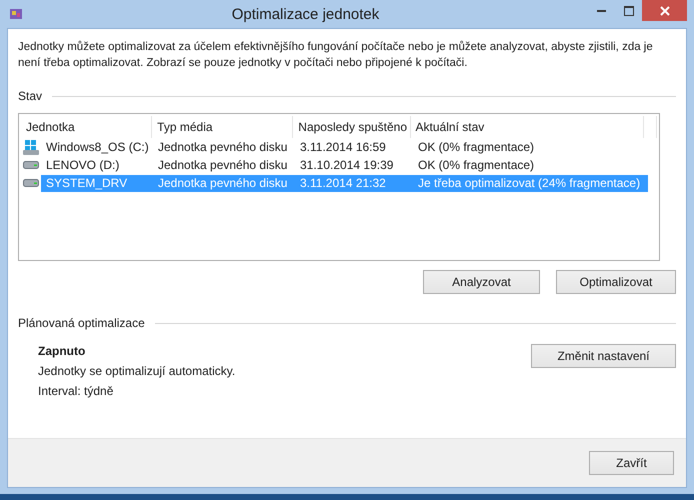 The width and height of the screenshot is (694, 500). What do you see at coordinates (306, 14) in the screenshot?
I see `window-title: Optimalizace jednotek` at bounding box center [306, 14].